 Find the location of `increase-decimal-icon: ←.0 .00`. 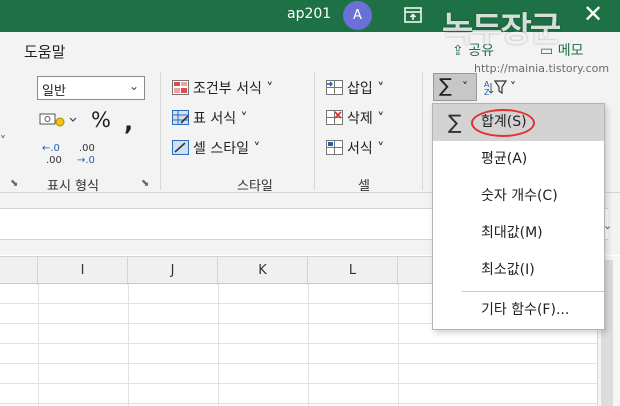

increase-decimal-icon: ←.0 .00 is located at coordinates (52, 154).